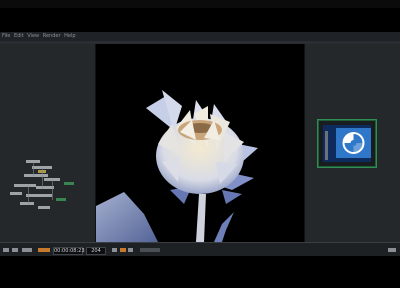  Describe the element at coordinates (130, 250) in the screenshot. I see `step-forward-button` at that location.